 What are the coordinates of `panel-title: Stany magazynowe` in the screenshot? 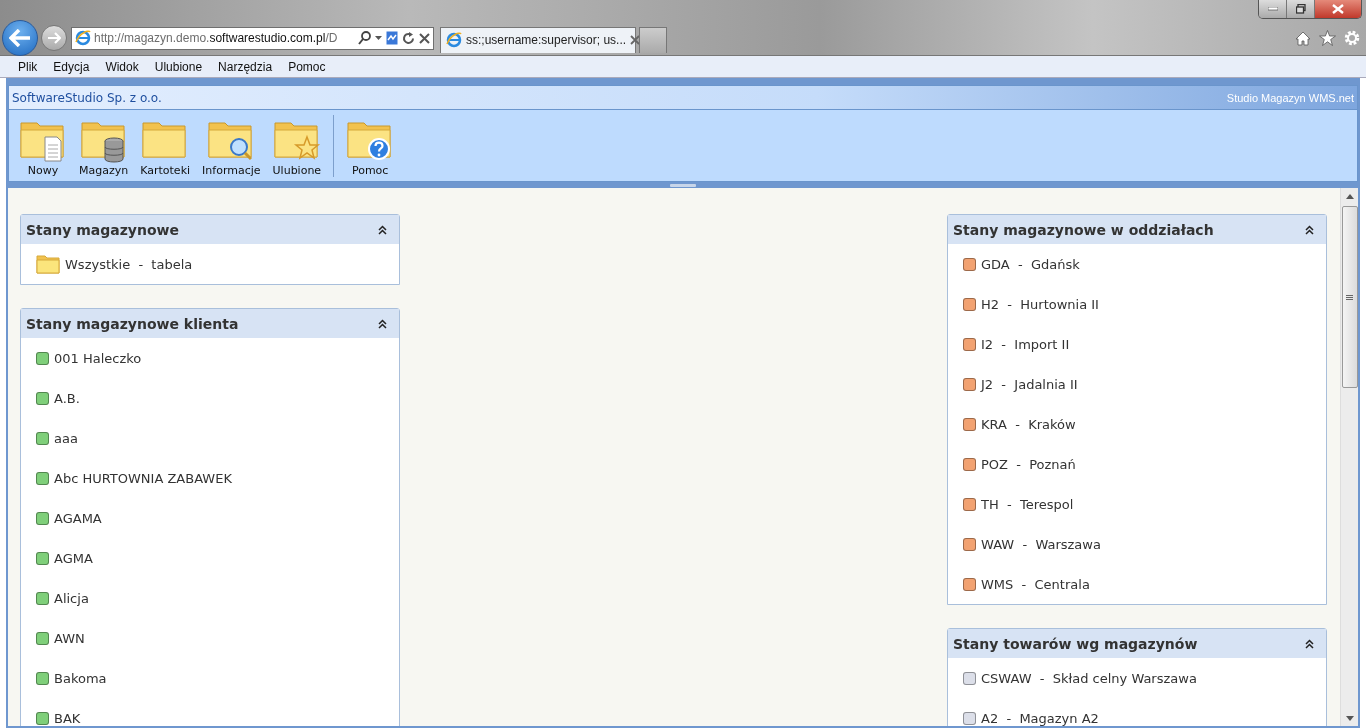 It's located at (102, 229).